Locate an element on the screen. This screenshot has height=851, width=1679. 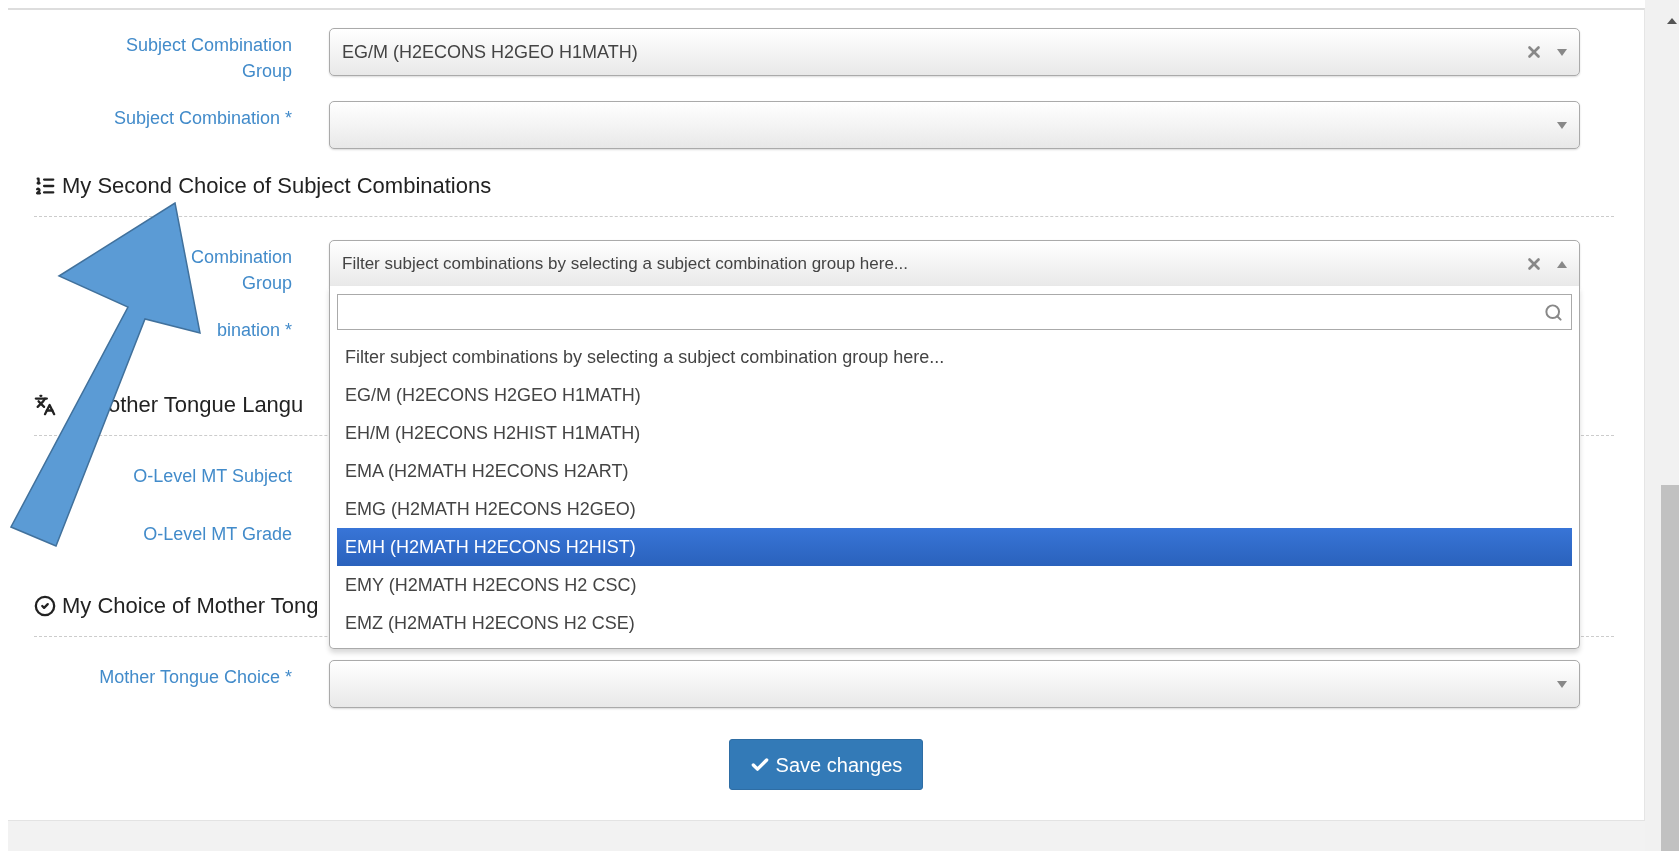
search-icon is located at coordinates (1553, 312).